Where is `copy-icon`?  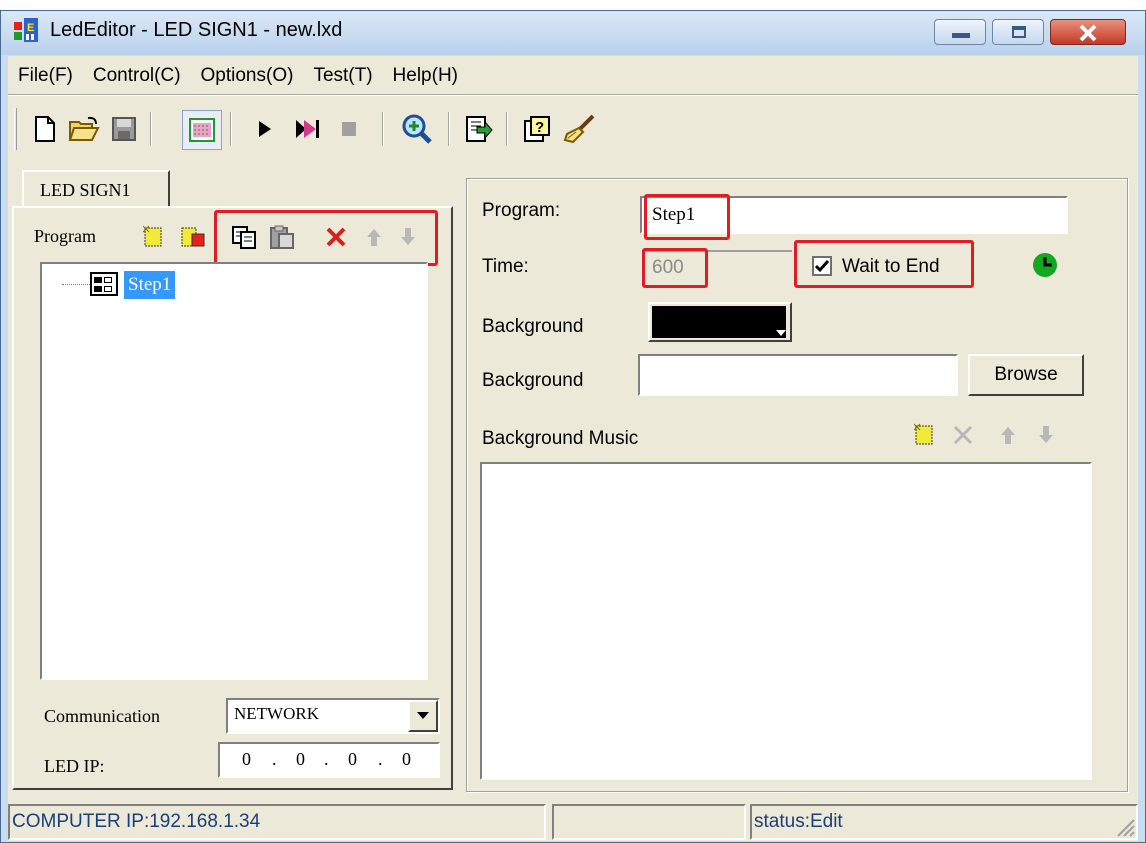 copy-icon is located at coordinates (244, 237).